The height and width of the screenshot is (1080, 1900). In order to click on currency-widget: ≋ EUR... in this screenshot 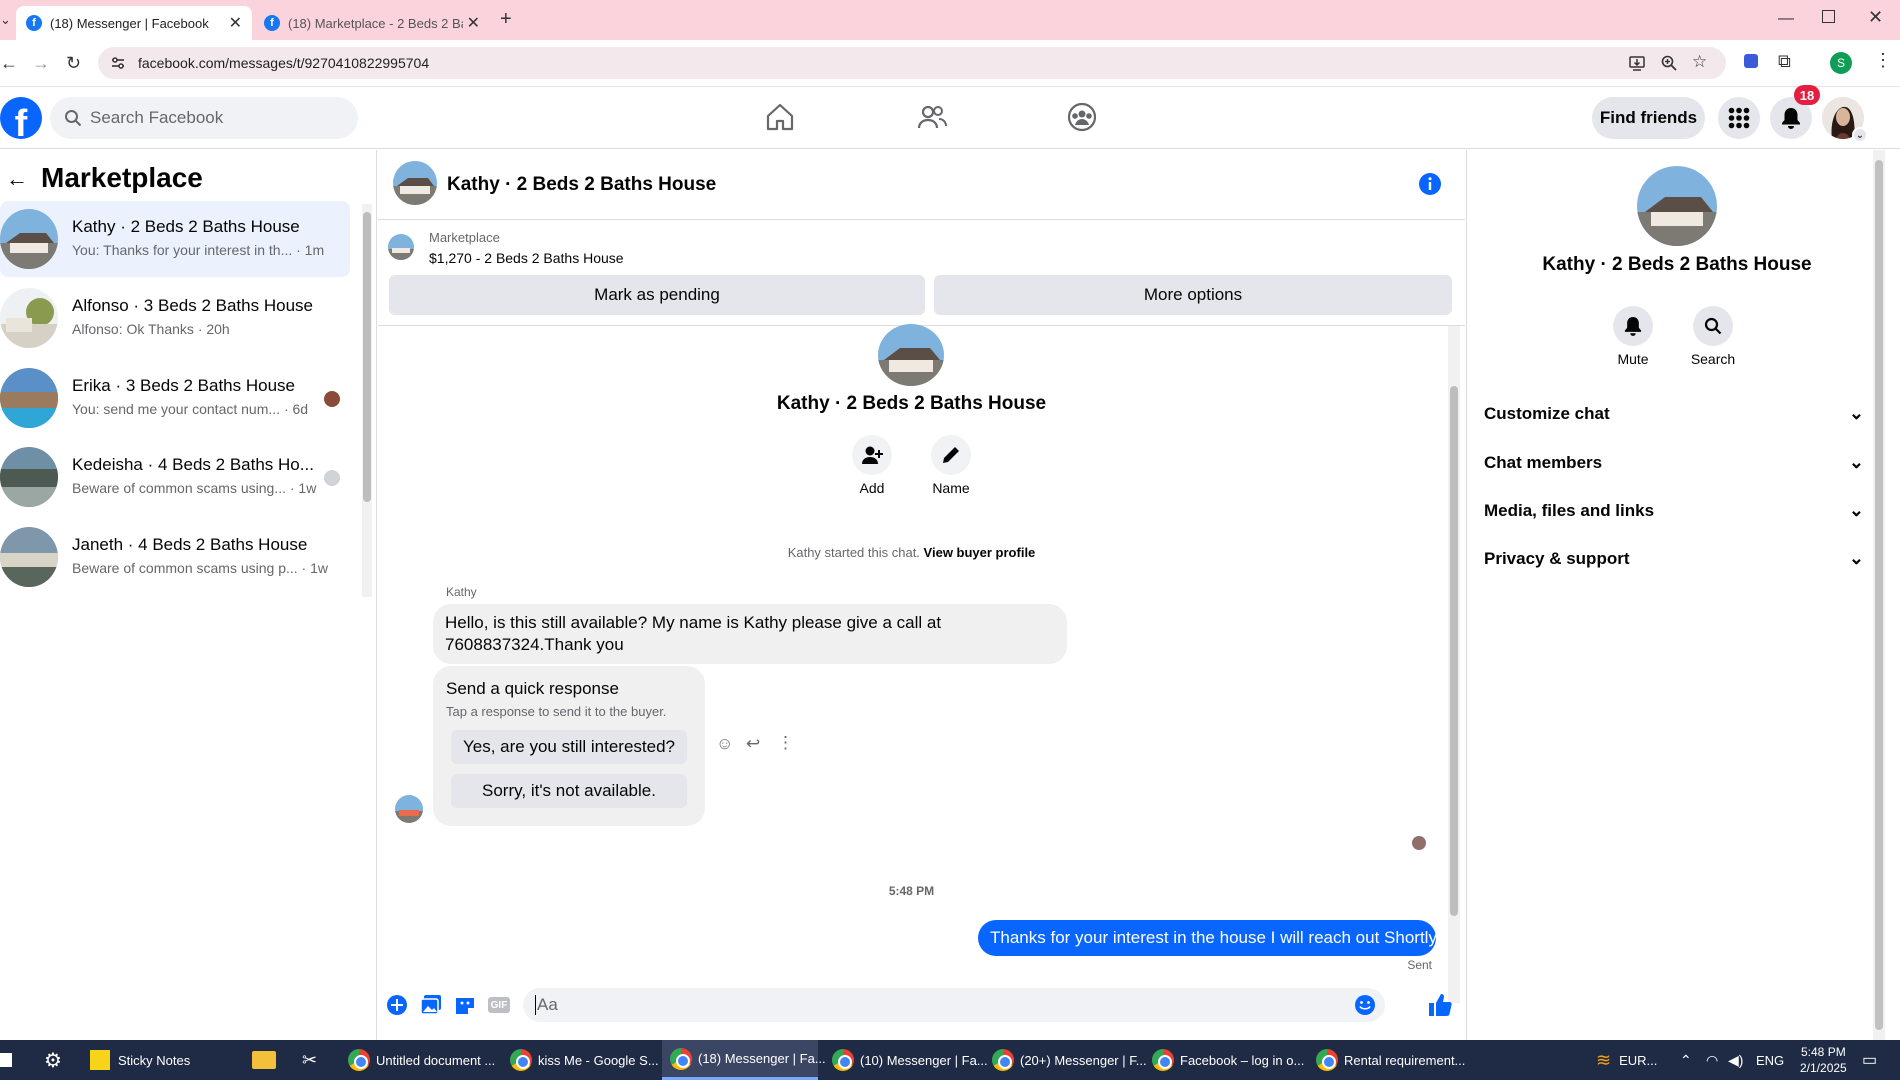, I will do `click(1626, 1060)`.